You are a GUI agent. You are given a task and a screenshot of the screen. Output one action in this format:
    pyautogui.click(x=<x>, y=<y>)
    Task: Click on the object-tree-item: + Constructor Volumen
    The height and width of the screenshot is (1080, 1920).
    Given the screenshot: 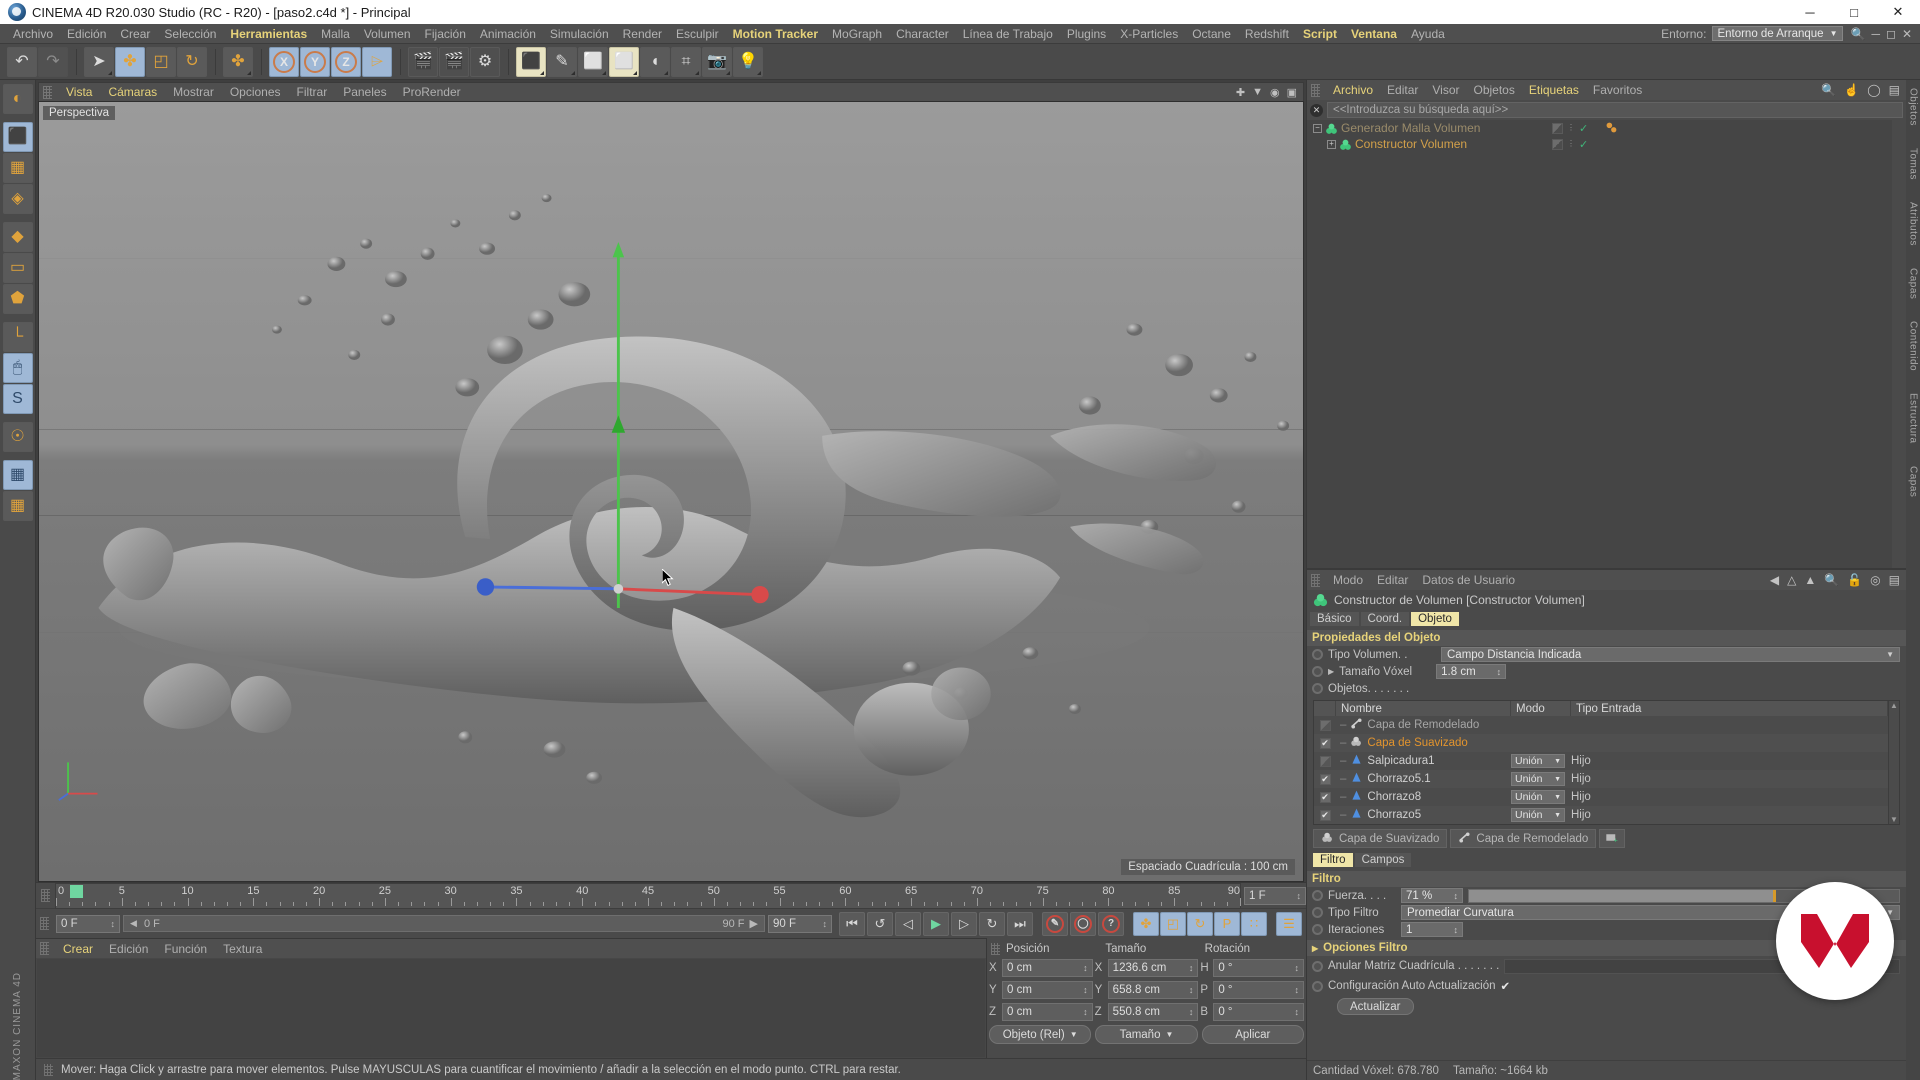 What is the action you would take?
    pyautogui.click(x=1429, y=144)
    